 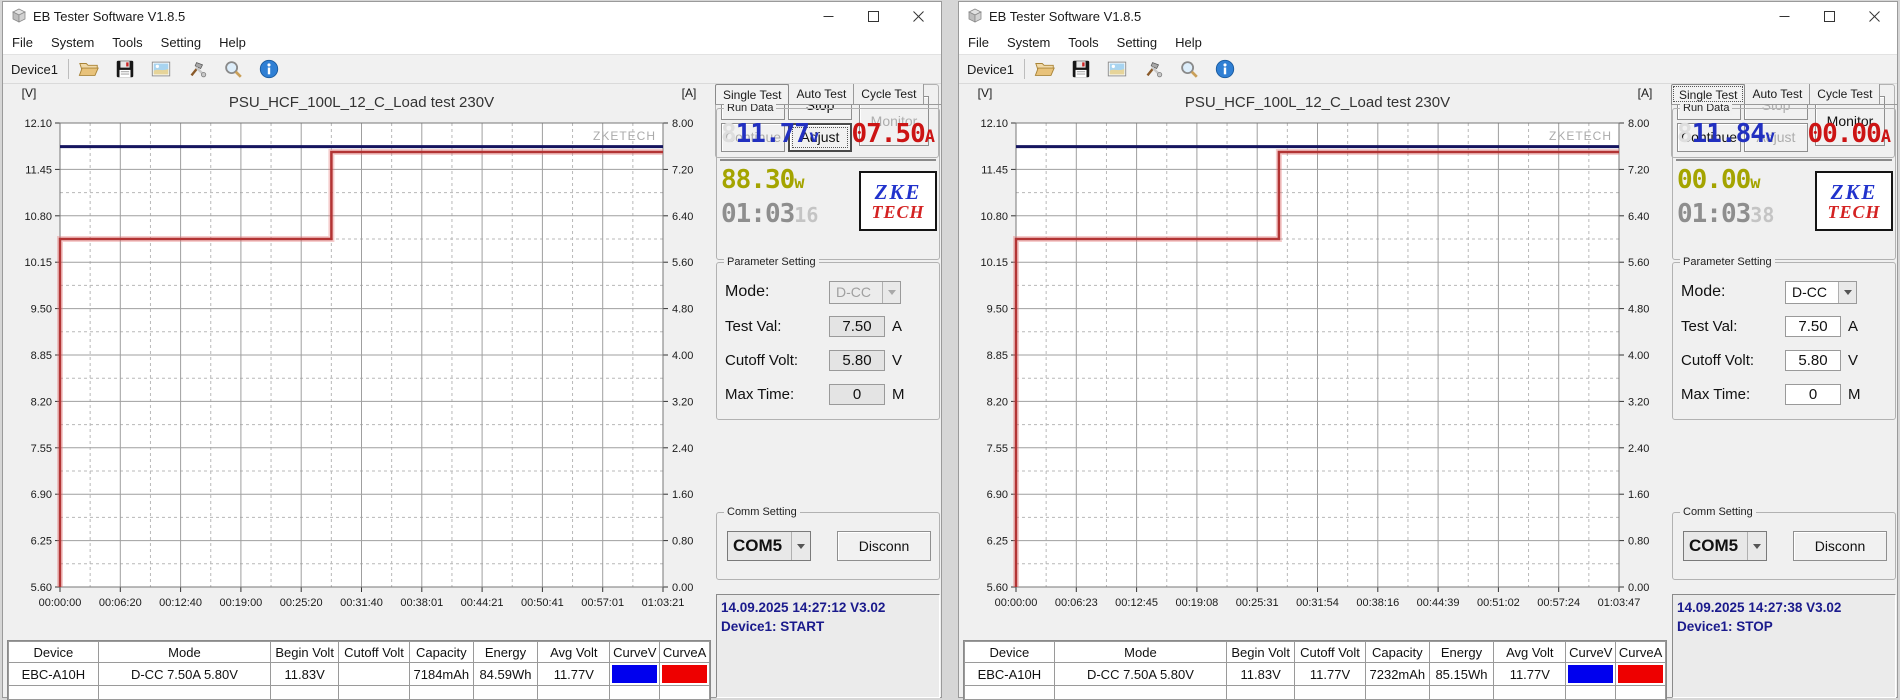 I want to click on amp-display: 00.00A, so click(x=1849, y=134).